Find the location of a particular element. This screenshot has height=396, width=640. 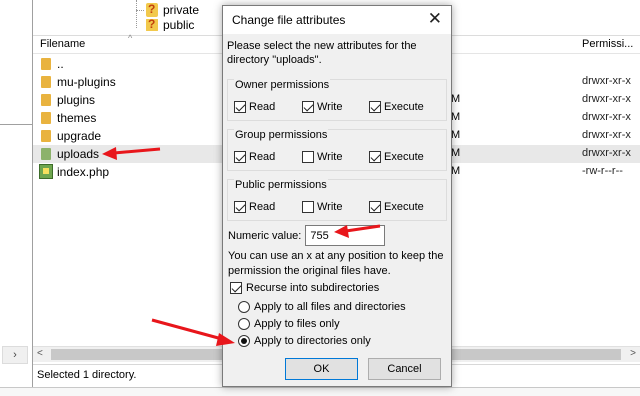

column-header-filename: Filename is located at coordinates (62, 44).